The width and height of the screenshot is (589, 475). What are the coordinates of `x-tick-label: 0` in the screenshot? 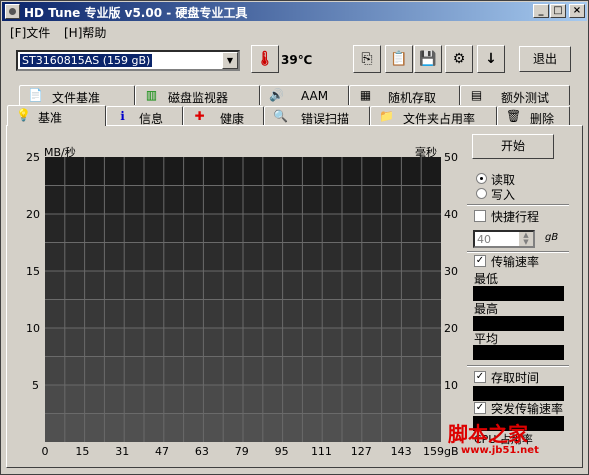 It's located at (45, 451).